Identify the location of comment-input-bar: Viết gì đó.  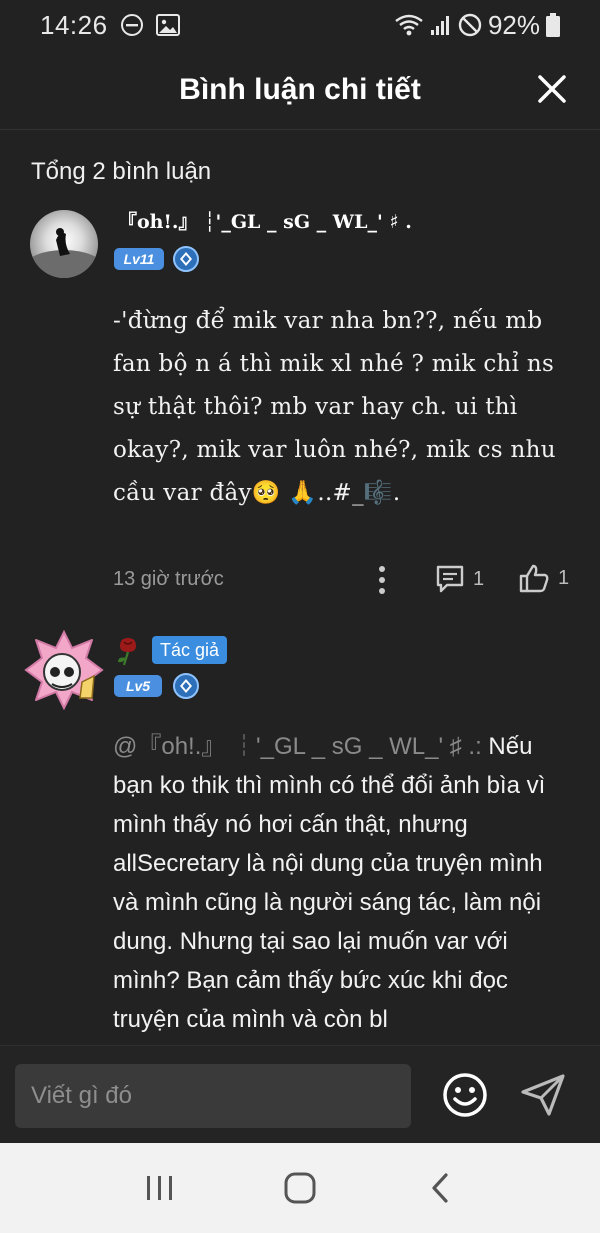
(300, 1094).